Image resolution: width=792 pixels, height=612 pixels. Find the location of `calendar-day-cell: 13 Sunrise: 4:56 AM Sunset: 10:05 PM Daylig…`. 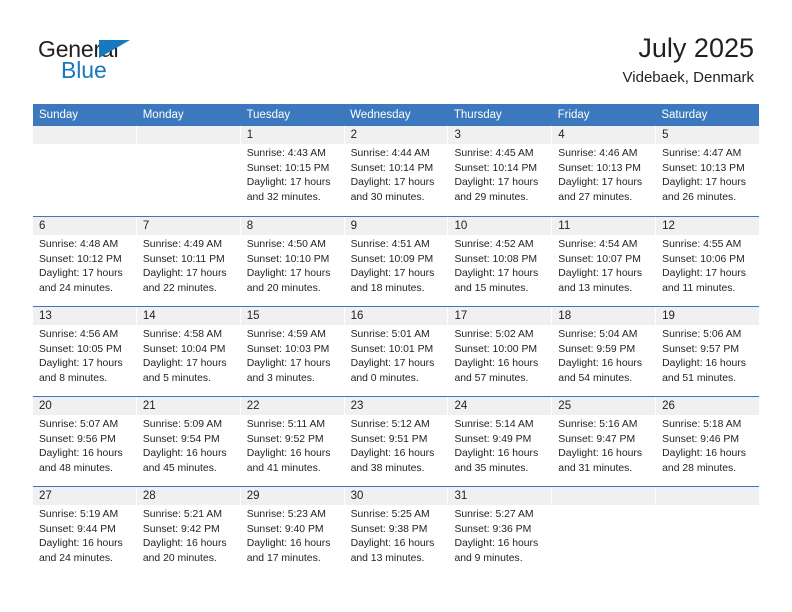

calendar-day-cell: 13 Sunrise: 4:56 AM Sunset: 10:05 PM Daylig… is located at coordinates (84, 351).